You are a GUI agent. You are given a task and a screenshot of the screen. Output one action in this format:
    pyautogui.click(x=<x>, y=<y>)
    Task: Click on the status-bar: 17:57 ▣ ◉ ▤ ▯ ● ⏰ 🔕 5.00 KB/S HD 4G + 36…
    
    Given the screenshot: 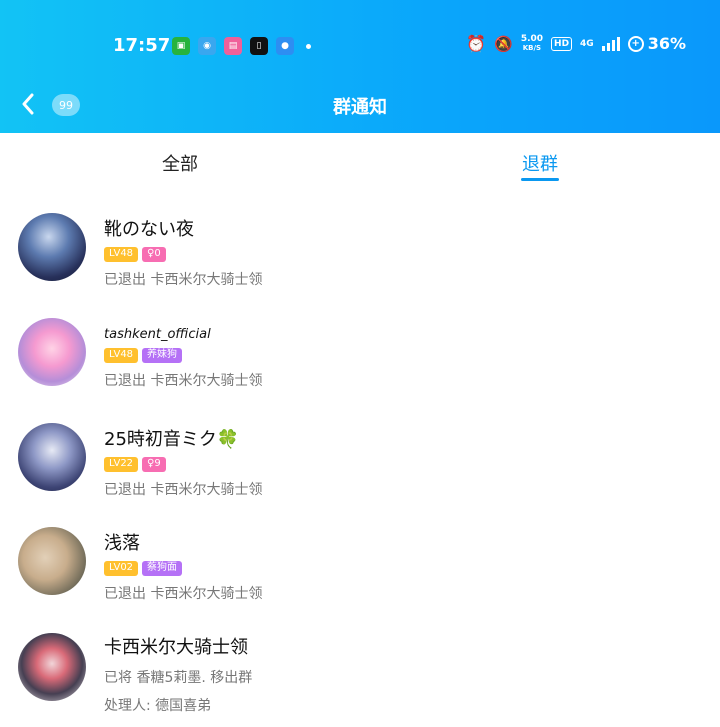 What is the action you would take?
    pyautogui.click(x=360, y=46)
    